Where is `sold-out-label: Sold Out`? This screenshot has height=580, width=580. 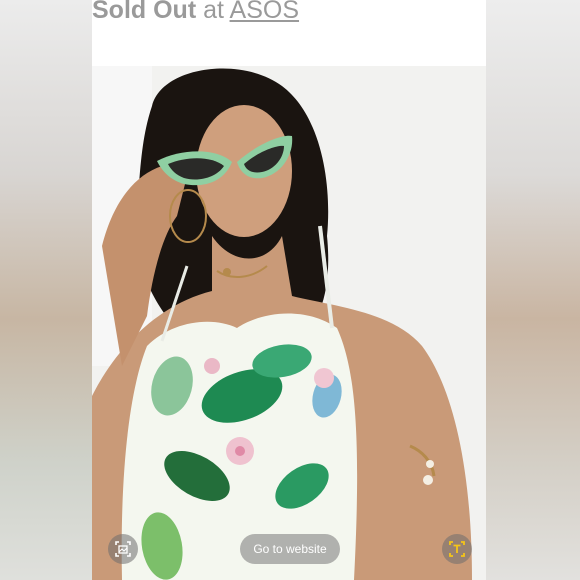 sold-out-label: Sold Out is located at coordinates (144, 12).